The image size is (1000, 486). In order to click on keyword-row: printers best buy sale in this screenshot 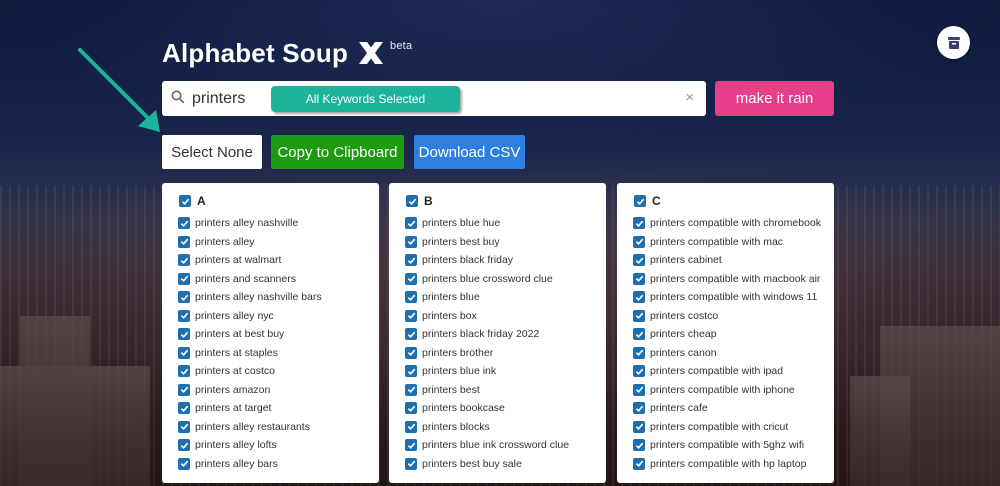, I will do `click(498, 464)`.